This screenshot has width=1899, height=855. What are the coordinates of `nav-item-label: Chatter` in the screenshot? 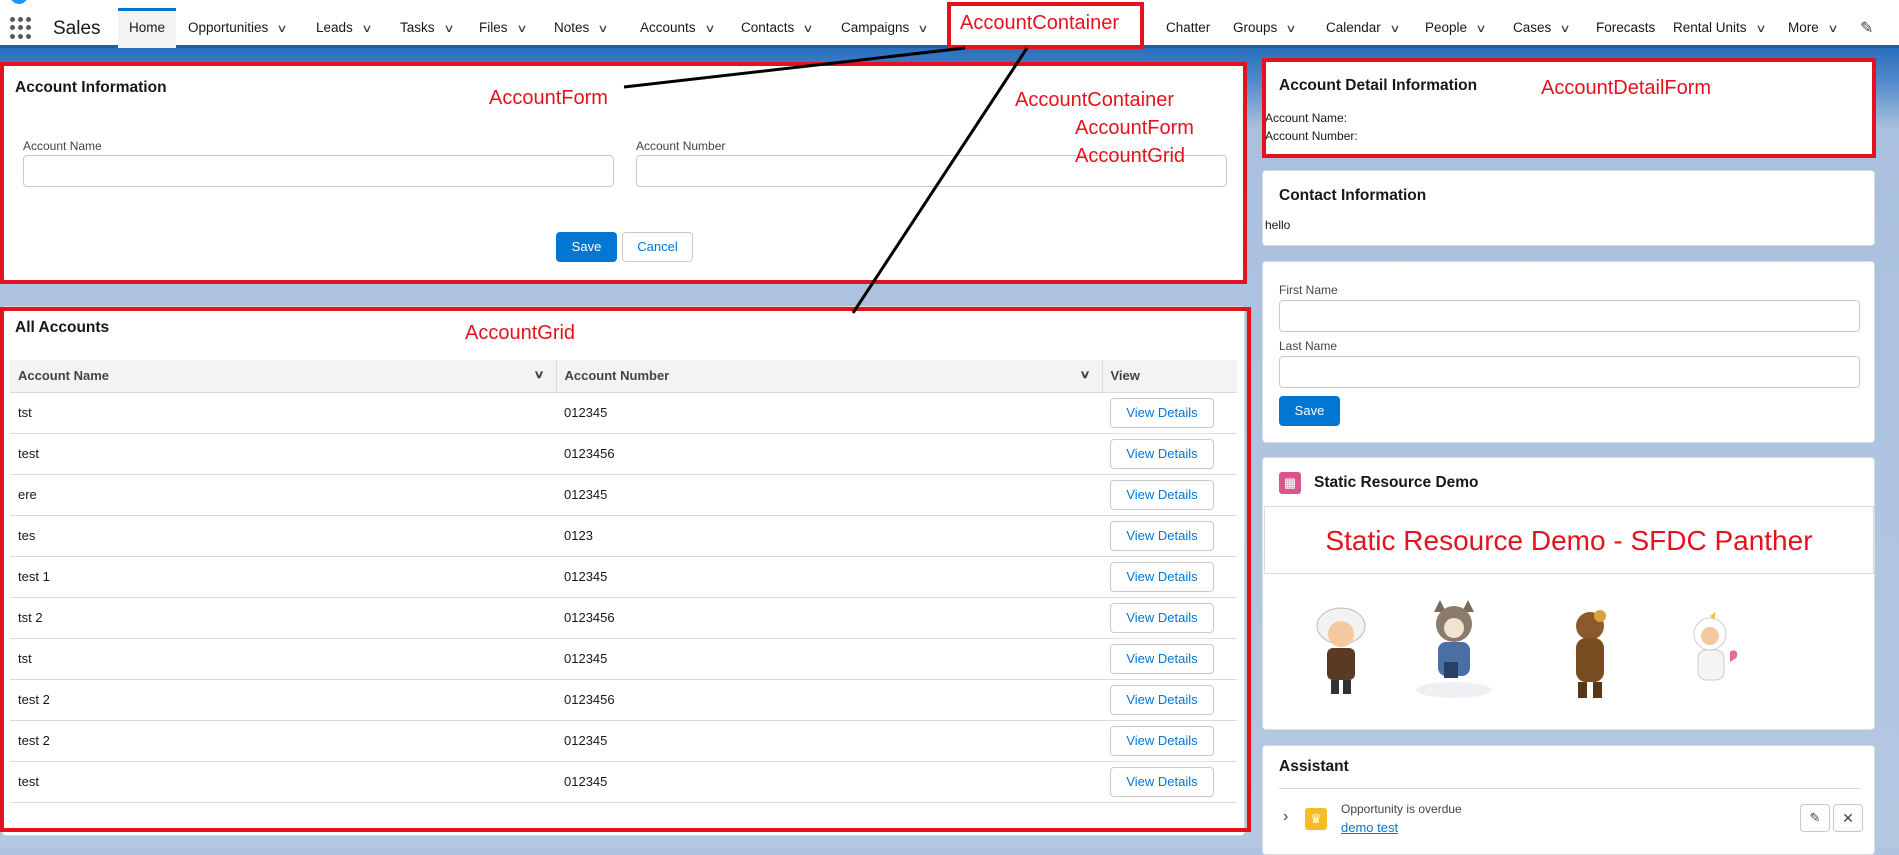 It's located at (1188, 27).